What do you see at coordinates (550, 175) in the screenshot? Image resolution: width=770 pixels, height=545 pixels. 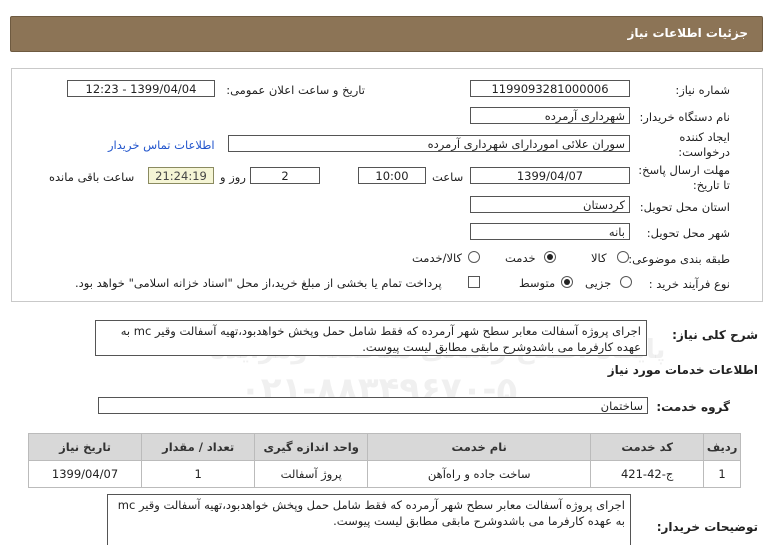 I see `deadline-date-field: 1399/04/07` at bounding box center [550, 175].